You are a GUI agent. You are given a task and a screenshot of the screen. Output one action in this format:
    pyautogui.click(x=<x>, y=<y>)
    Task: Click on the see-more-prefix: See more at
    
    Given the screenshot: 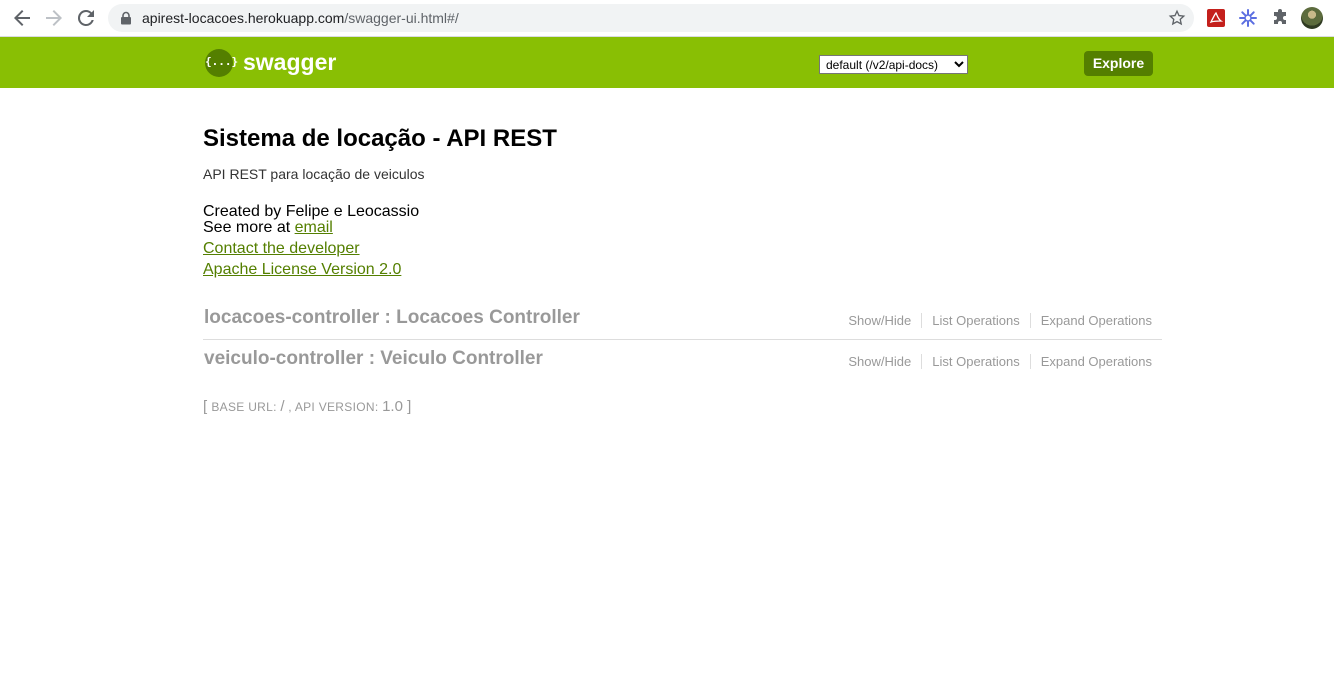 What is the action you would take?
    pyautogui.click(x=247, y=227)
    